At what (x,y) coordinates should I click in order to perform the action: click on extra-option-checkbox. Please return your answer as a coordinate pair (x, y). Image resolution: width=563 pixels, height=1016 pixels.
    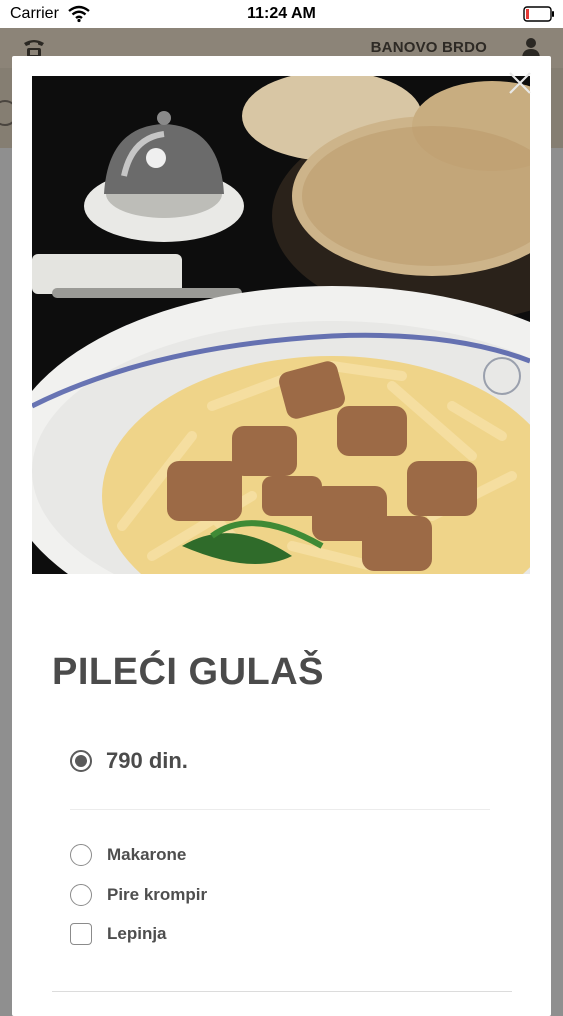
    Looking at the image, I should click on (81, 934).